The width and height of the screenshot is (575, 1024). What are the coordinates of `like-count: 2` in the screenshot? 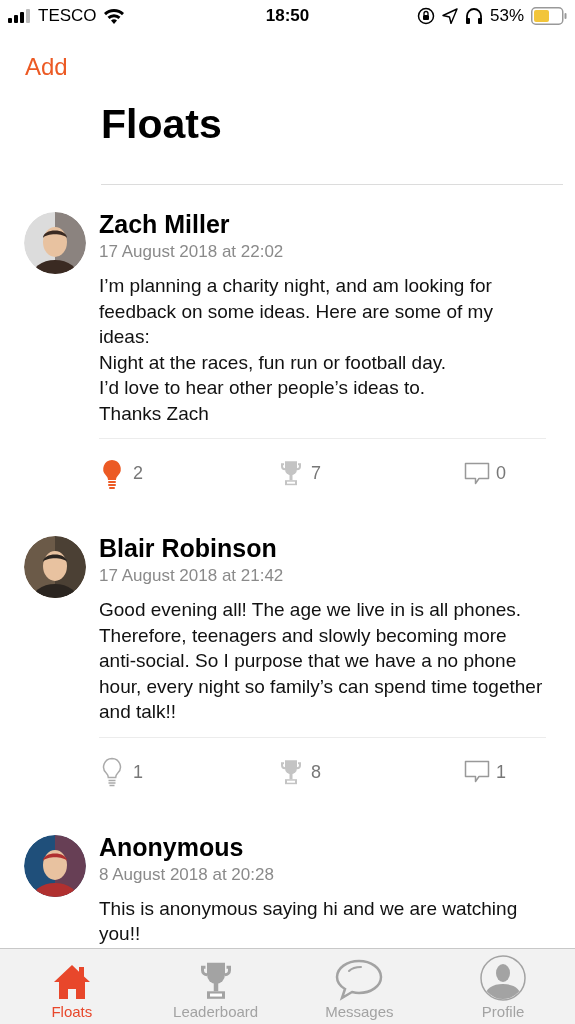 It's located at (138, 473).